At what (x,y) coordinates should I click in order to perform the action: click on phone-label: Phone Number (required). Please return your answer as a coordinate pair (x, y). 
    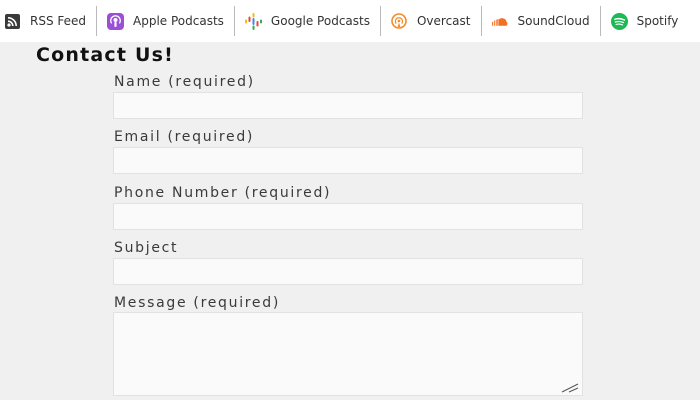
    Looking at the image, I should click on (223, 193).